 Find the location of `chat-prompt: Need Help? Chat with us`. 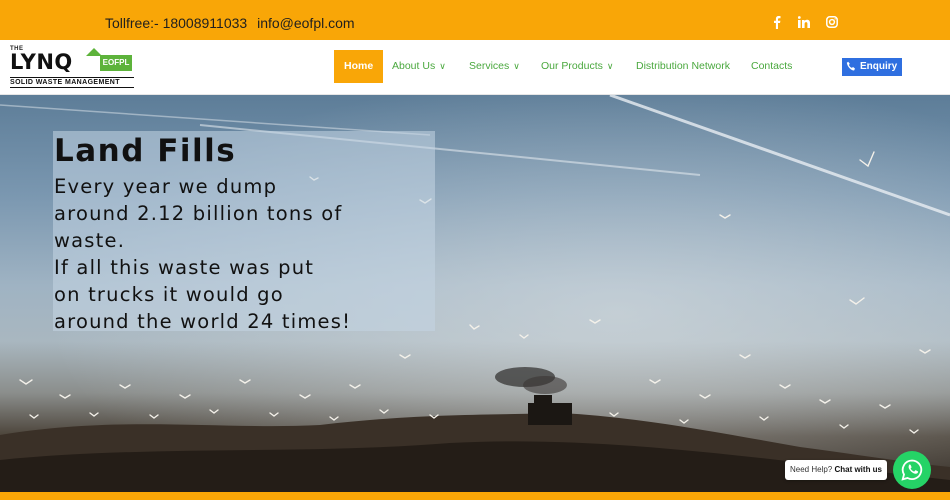

chat-prompt: Need Help? Chat with us is located at coordinates (836, 470).